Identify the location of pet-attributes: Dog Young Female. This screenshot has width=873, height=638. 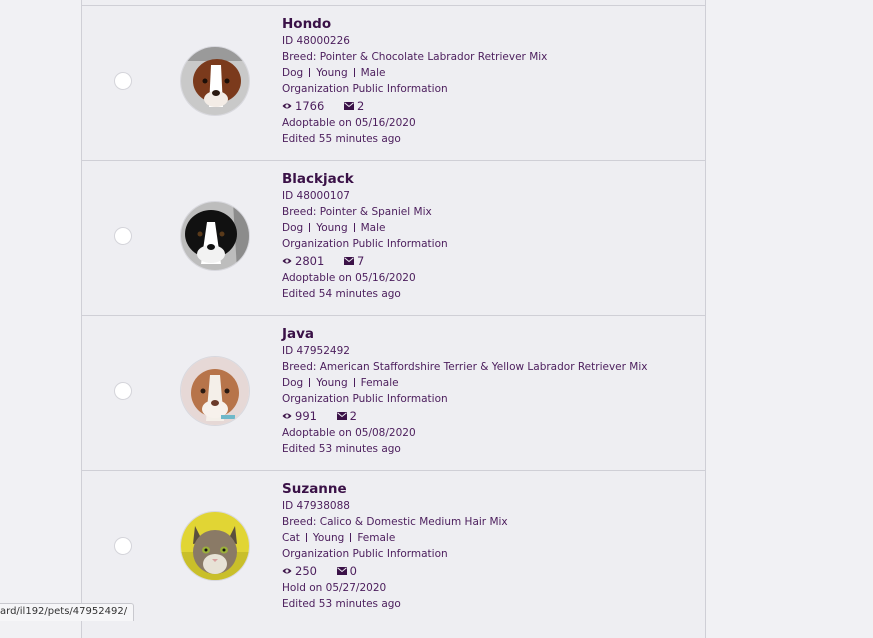
(487, 383).